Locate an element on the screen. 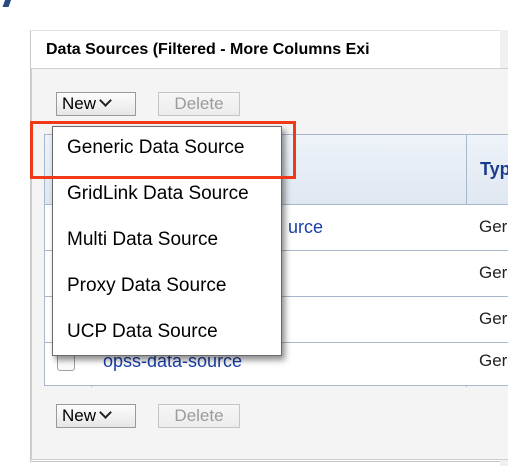  delete-button-top: Delete is located at coordinates (199, 104).